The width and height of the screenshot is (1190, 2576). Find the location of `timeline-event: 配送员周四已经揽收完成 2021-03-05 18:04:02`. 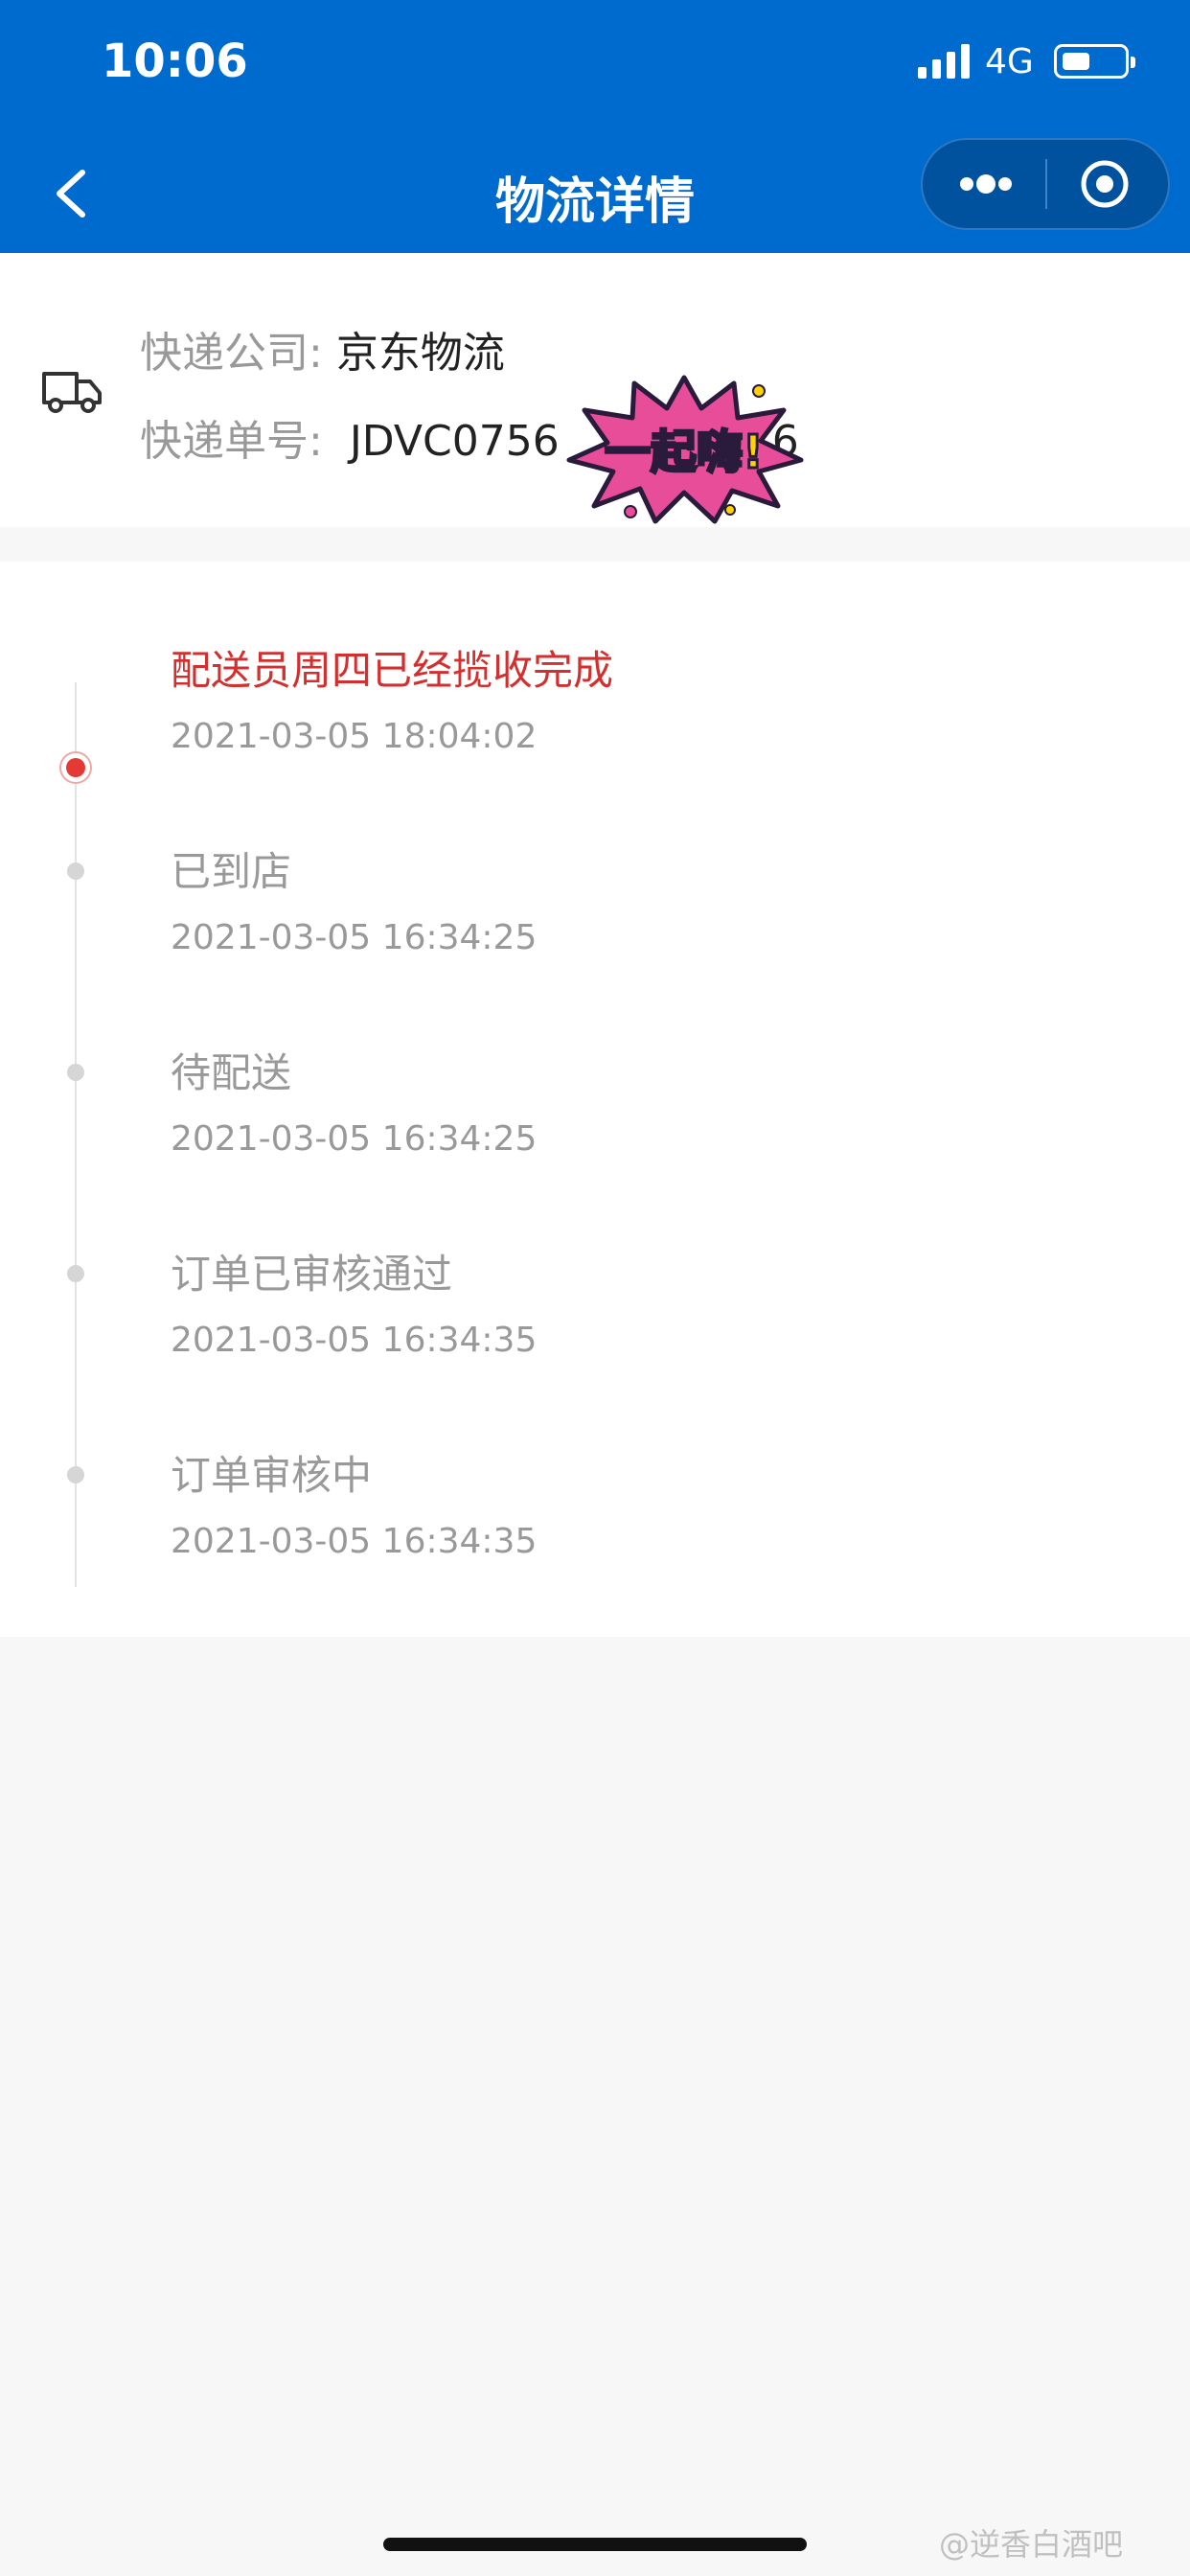

timeline-event: 配送员周四已经揽收完成 2021-03-05 18:04:02 is located at coordinates (595, 734).